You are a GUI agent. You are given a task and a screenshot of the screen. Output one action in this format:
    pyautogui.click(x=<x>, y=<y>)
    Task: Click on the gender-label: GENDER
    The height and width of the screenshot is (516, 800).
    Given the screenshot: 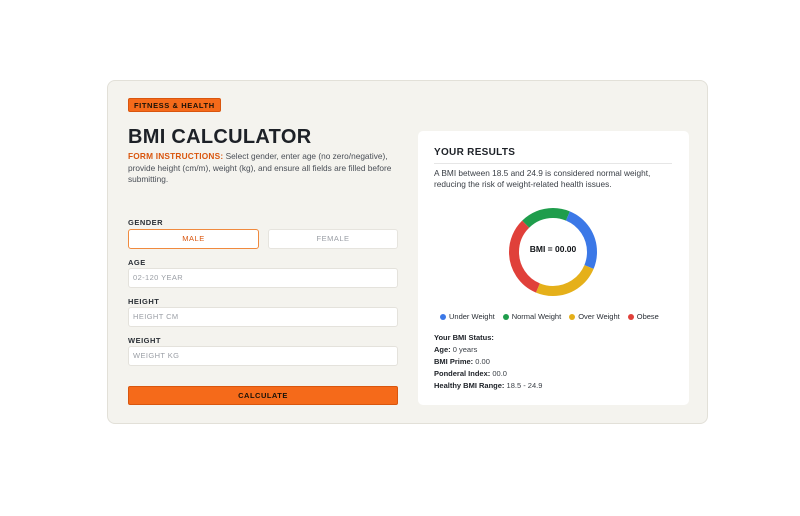 What is the action you would take?
    pyautogui.click(x=146, y=222)
    